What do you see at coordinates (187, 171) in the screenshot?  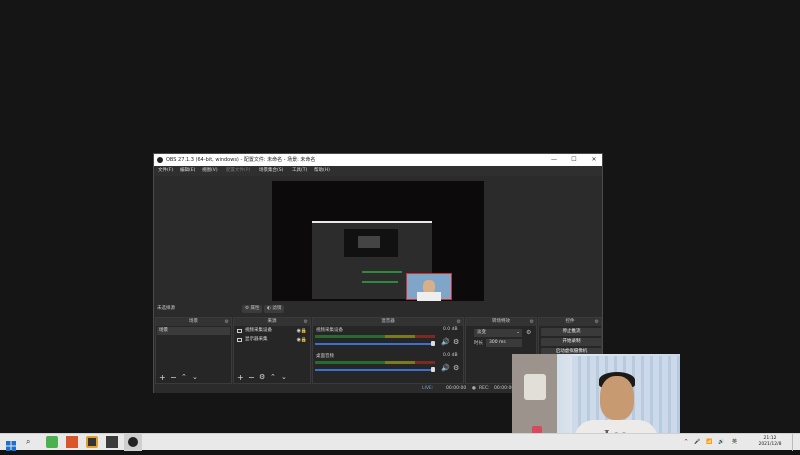 I see `menu-edit: 编辑(E)` at bounding box center [187, 171].